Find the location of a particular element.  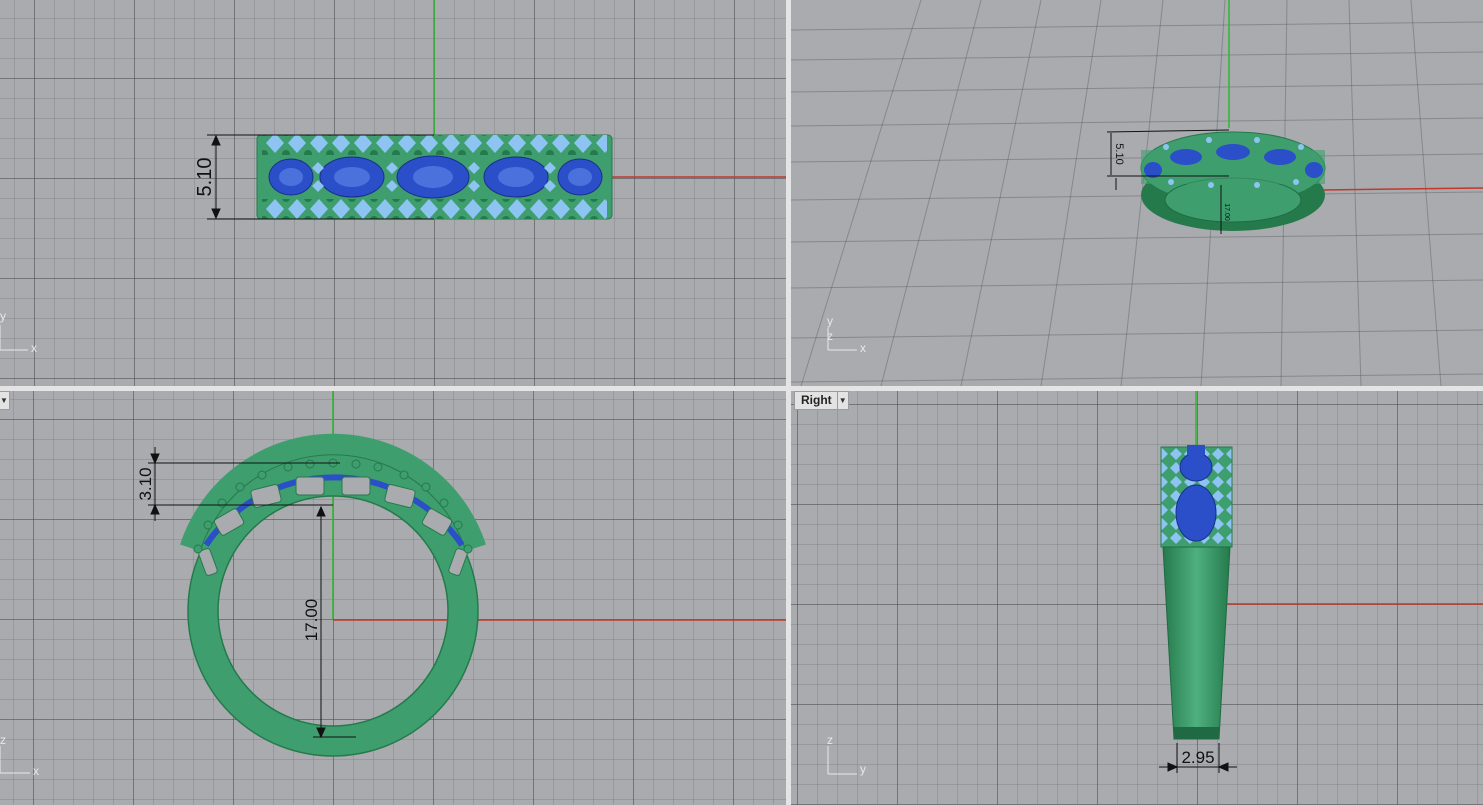

dimension-label-right: 2.95 is located at coordinates (1197, 757).